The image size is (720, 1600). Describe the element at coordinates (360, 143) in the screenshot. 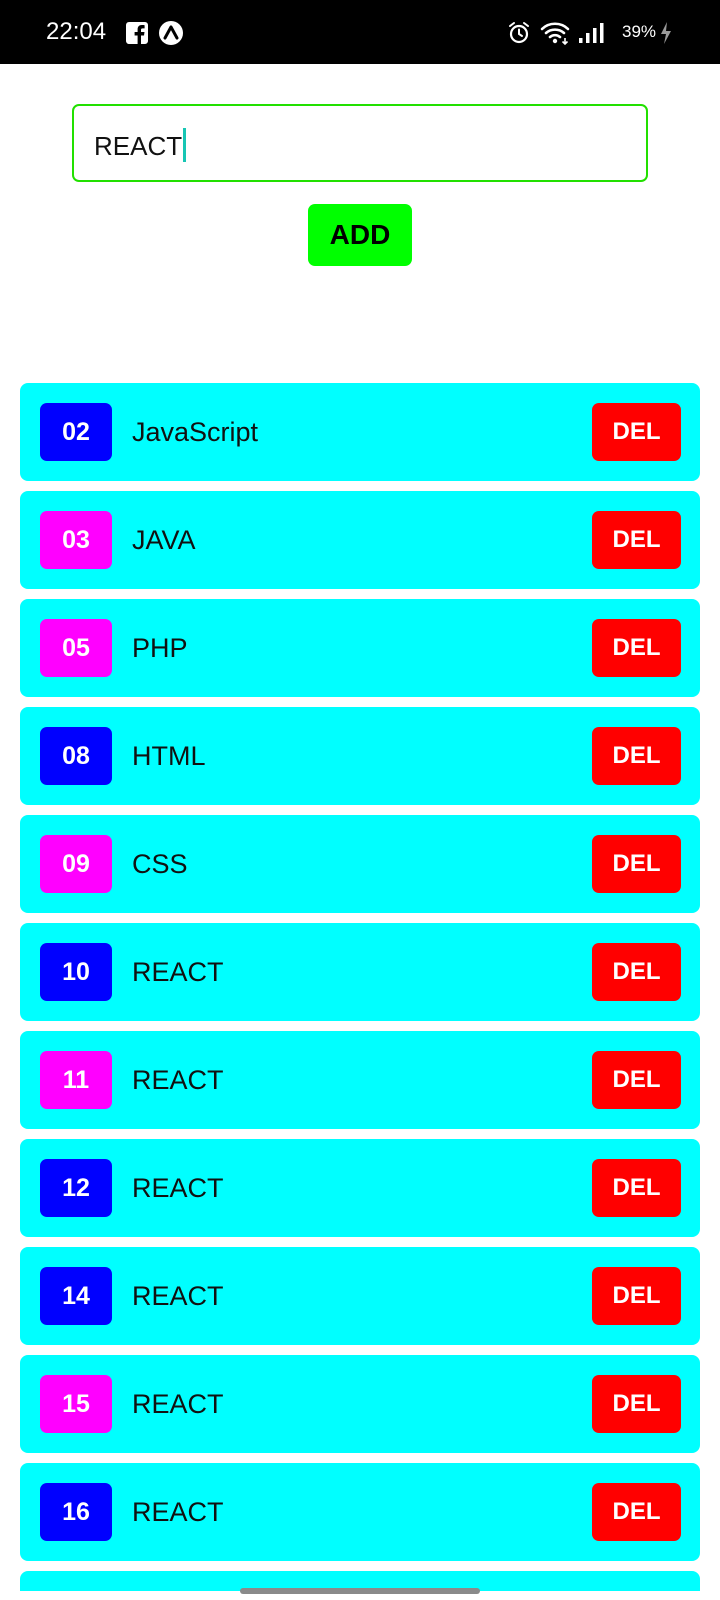

I see `text-input: REACT` at that location.